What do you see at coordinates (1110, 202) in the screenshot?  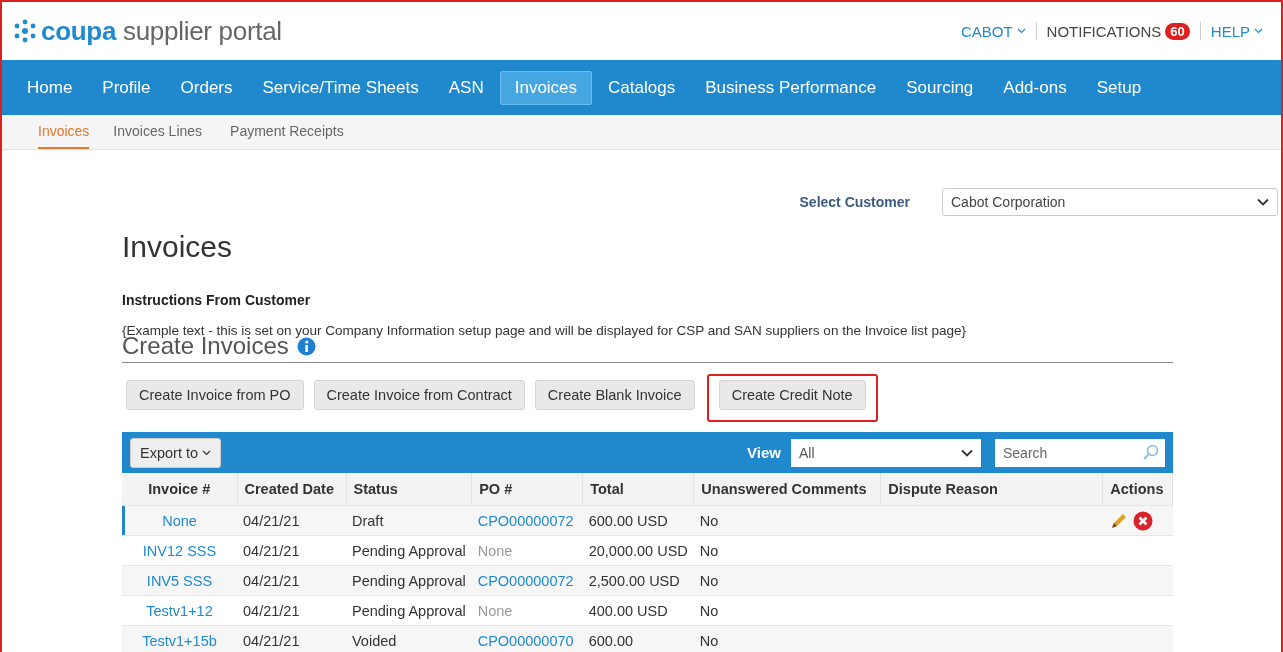 I see `customer-dropdown: Cabot Corporation` at bounding box center [1110, 202].